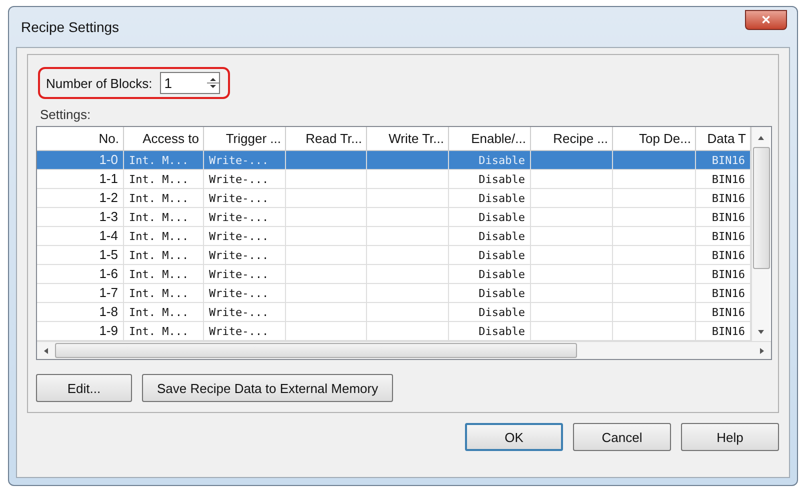 This screenshot has width=806, height=495. What do you see at coordinates (190, 83) in the screenshot?
I see `number-of-blocks-spinner: 1` at bounding box center [190, 83].